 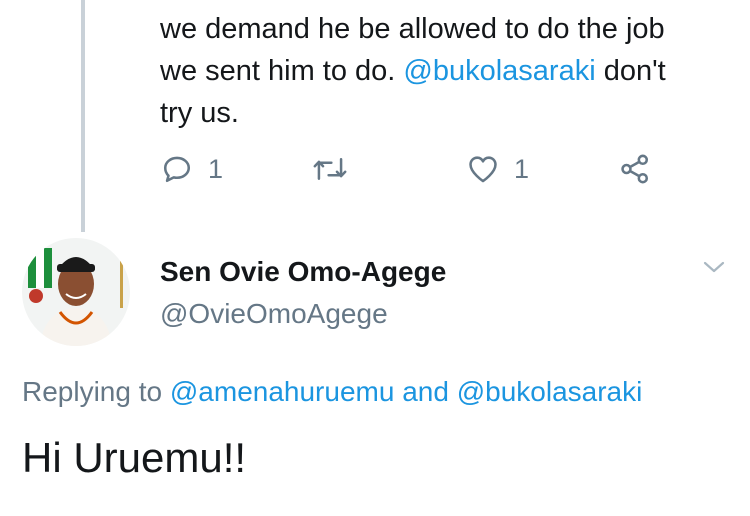 What do you see at coordinates (499, 71) in the screenshot?
I see `mention-link: @bukolasaraki` at bounding box center [499, 71].